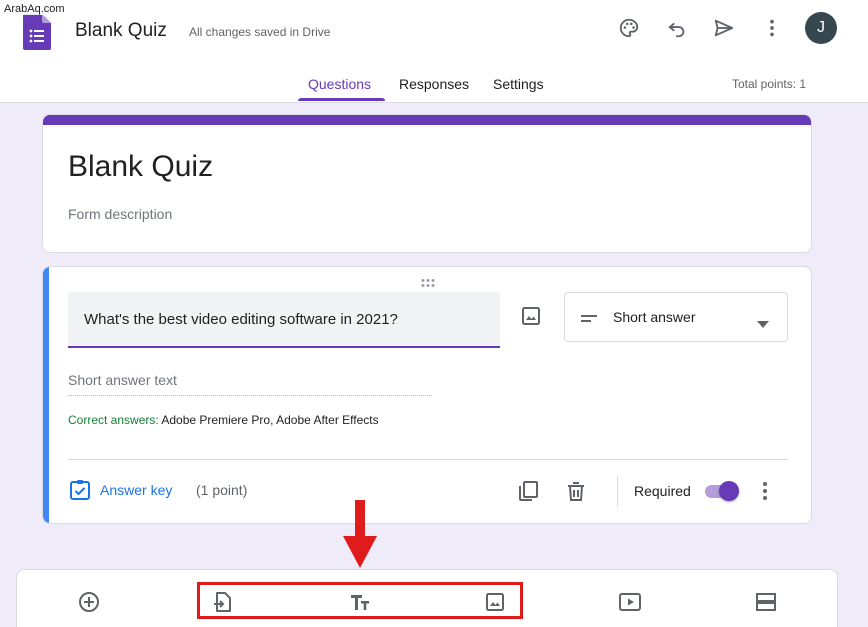 Image resolution: width=868 pixels, height=627 pixels. Describe the element at coordinates (34, 9) in the screenshot. I see `watermark: ArabAq.com` at that location.